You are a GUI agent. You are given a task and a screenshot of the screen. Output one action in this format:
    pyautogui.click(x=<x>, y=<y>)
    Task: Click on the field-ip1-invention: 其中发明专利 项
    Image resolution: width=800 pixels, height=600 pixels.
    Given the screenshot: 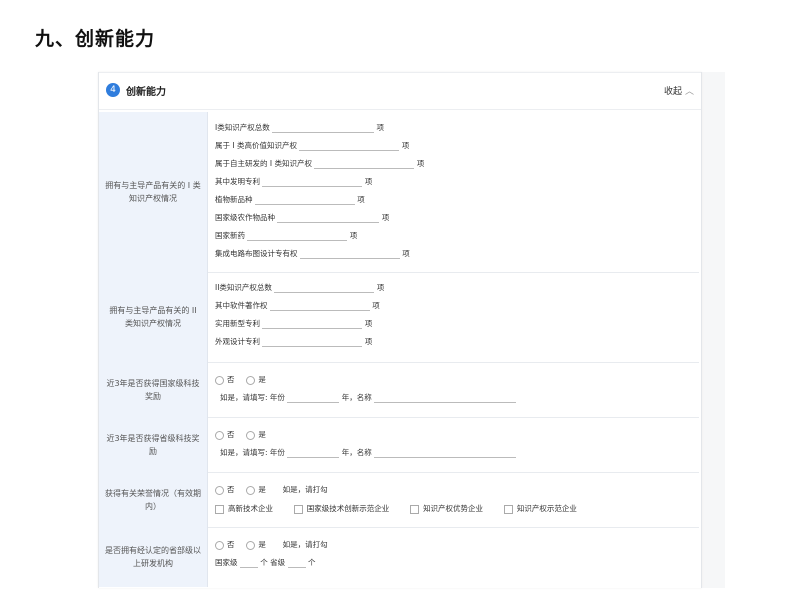 What is the action you would take?
    pyautogui.click(x=293, y=181)
    